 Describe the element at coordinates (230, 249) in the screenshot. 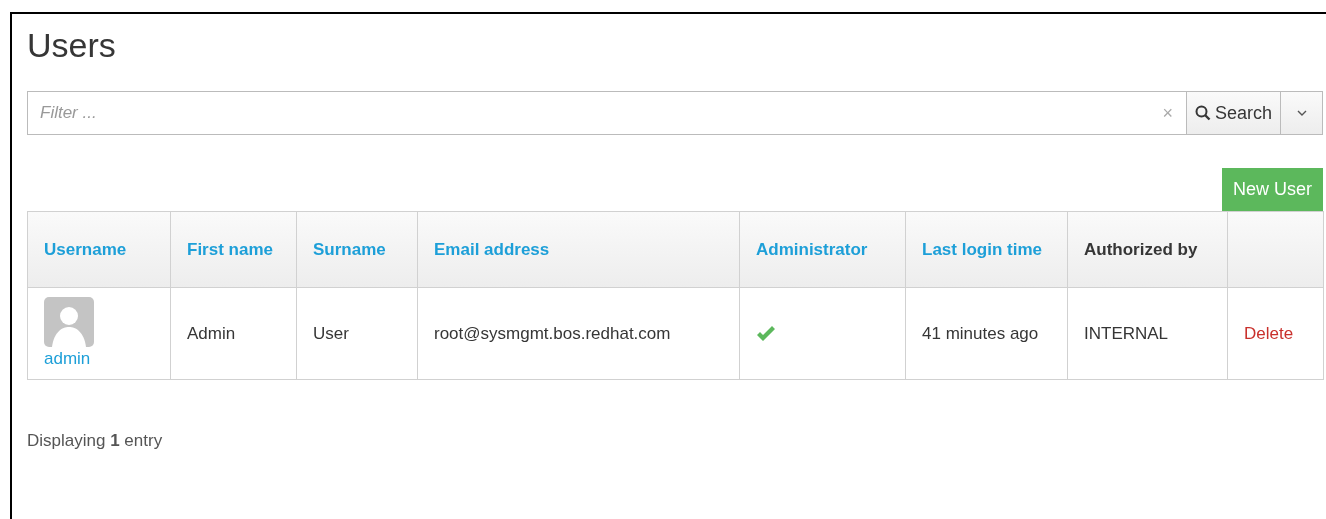

I see `column-header-link: First name` at that location.